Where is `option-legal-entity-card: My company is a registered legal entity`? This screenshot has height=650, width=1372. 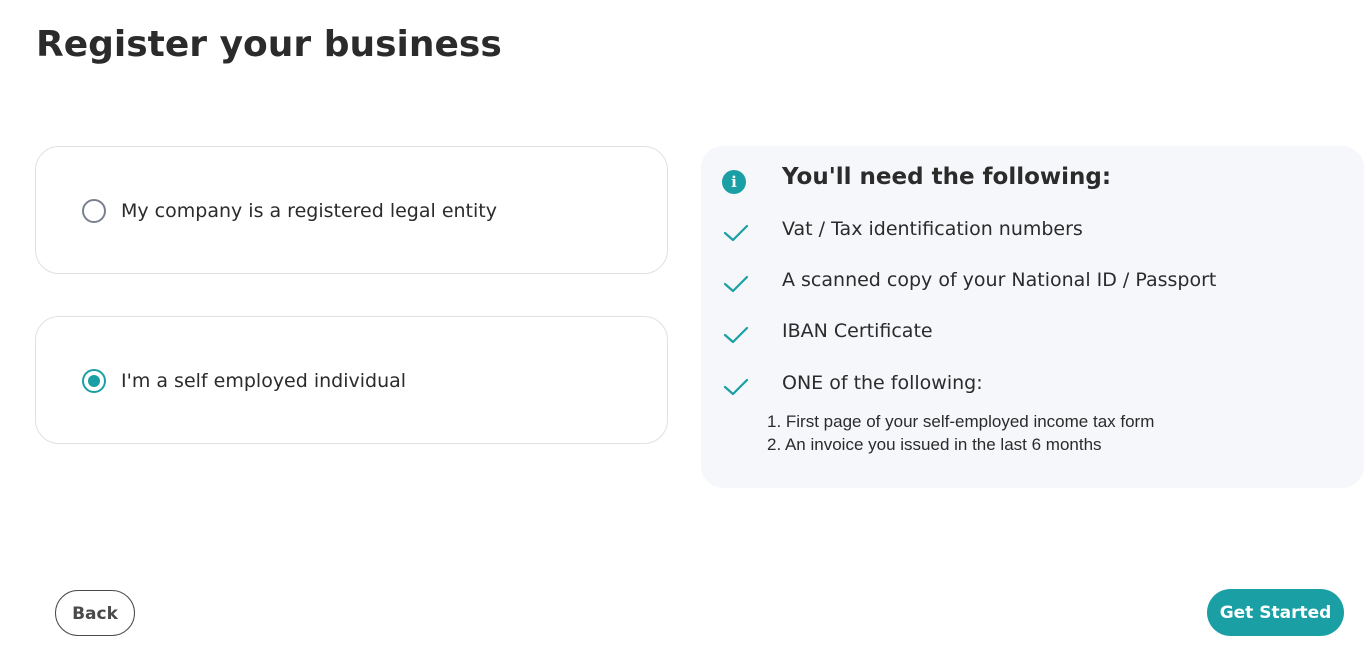
option-legal-entity-card: My company is a registered legal entity is located at coordinates (351, 210).